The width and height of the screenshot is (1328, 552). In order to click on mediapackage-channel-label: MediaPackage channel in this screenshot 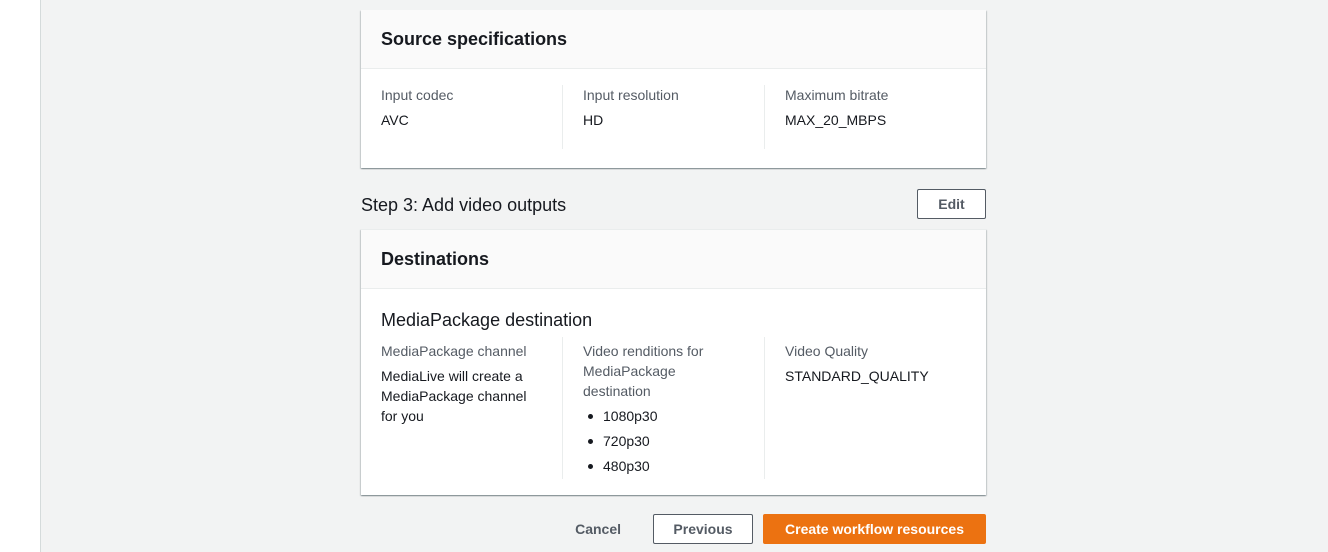, I will do `click(454, 351)`.